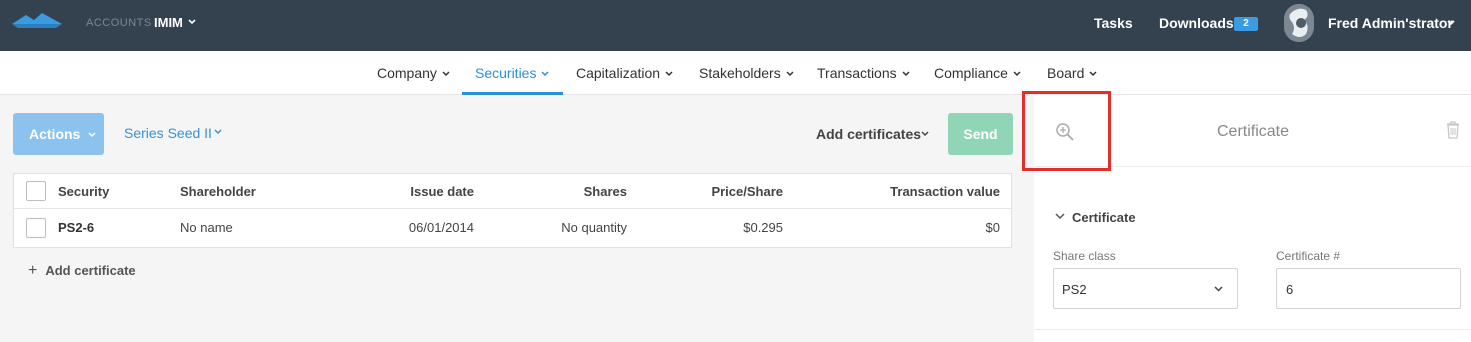 The height and width of the screenshot is (342, 1471). What do you see at coordinates (723, 191) in the screenshot?
I see `column-header-price-share: Price/Share` at bounding box center [723, 191].